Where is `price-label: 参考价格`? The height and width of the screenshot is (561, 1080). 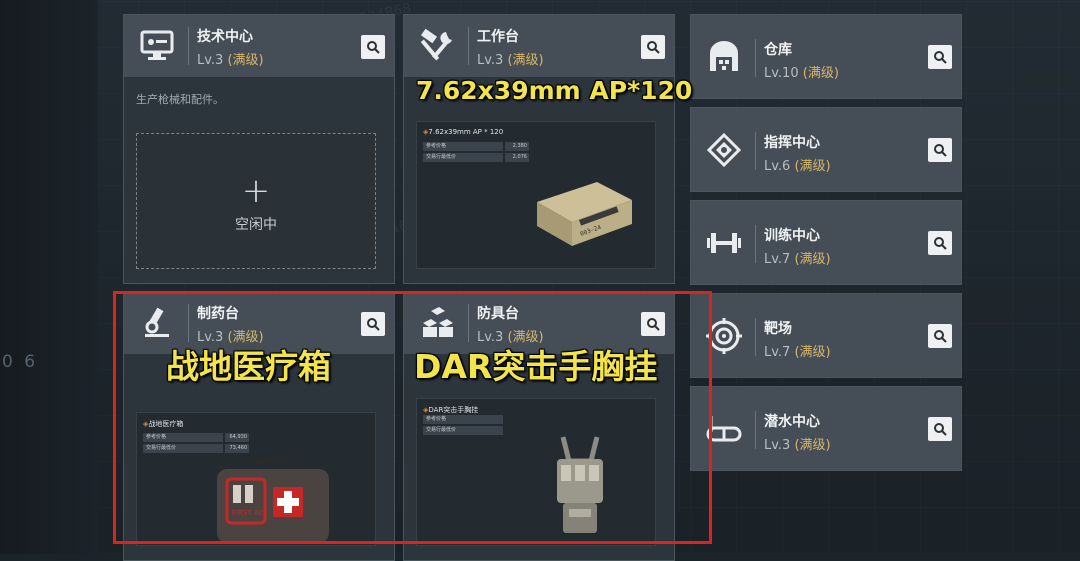 price-label: 参考价格 is located at coordinates (463, 146).